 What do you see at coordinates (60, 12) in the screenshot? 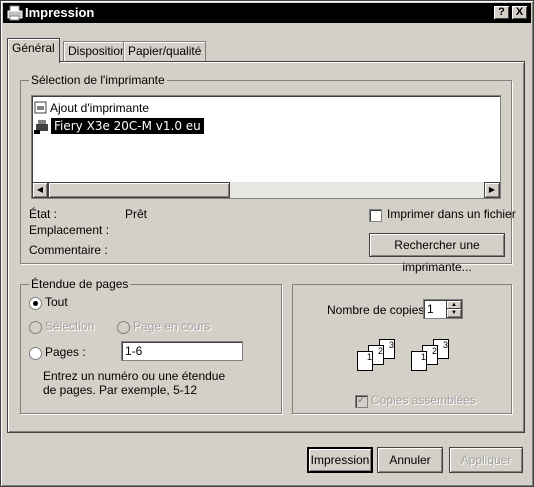
I see `window-title: Impression` at bounding box center [60, 12].